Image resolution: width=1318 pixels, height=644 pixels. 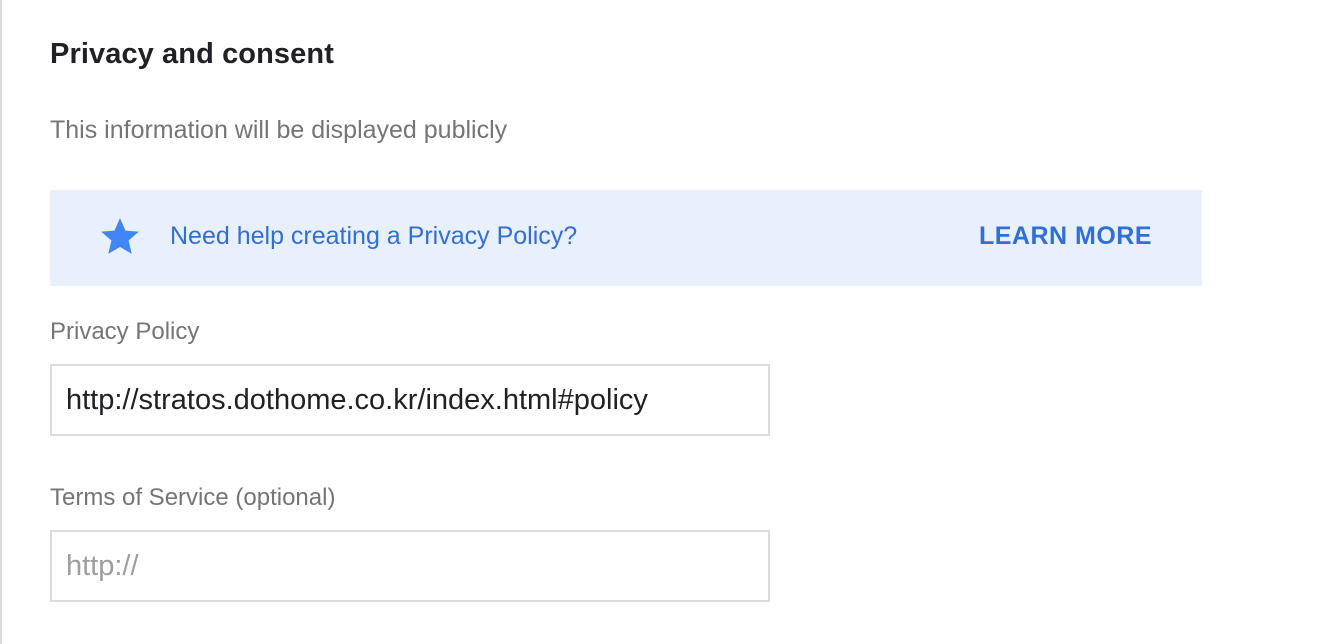 I want to click on terms-of-service-input, so click(x=410, y=566).